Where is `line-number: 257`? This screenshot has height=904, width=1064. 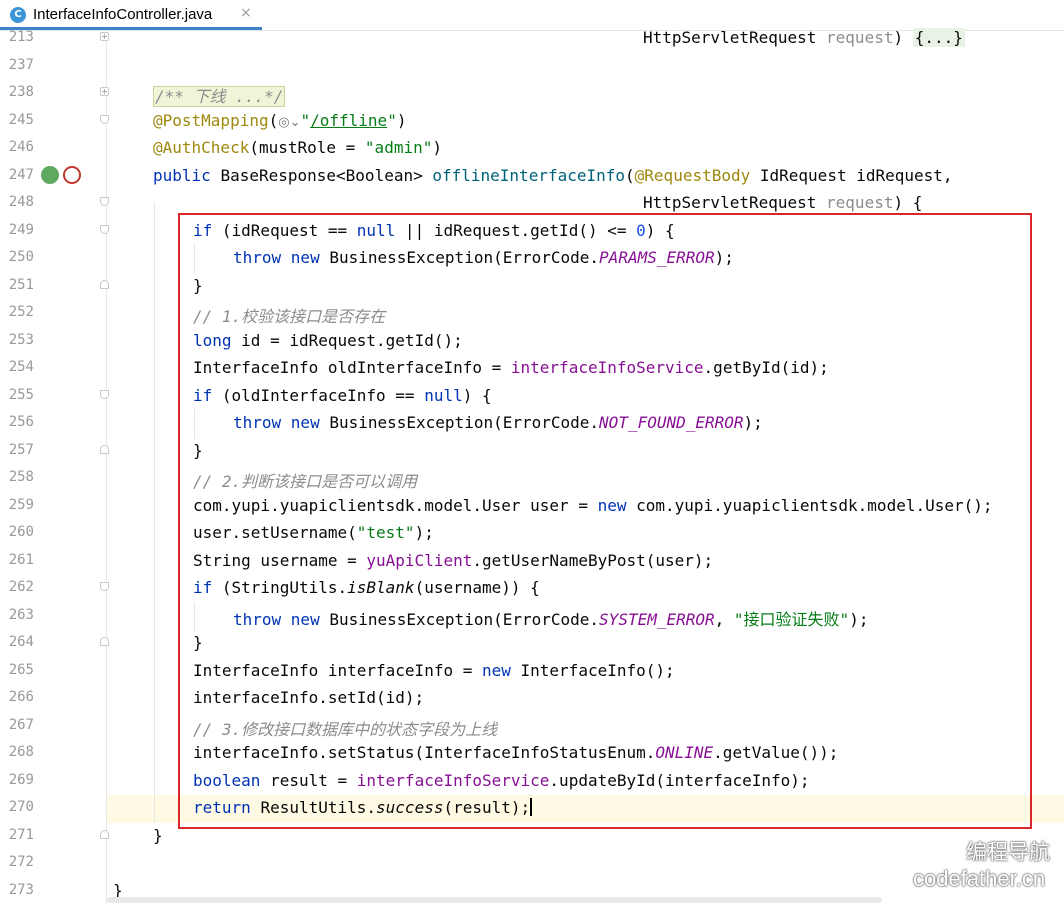
line-number: 257 is located at coordinates (19, 450).